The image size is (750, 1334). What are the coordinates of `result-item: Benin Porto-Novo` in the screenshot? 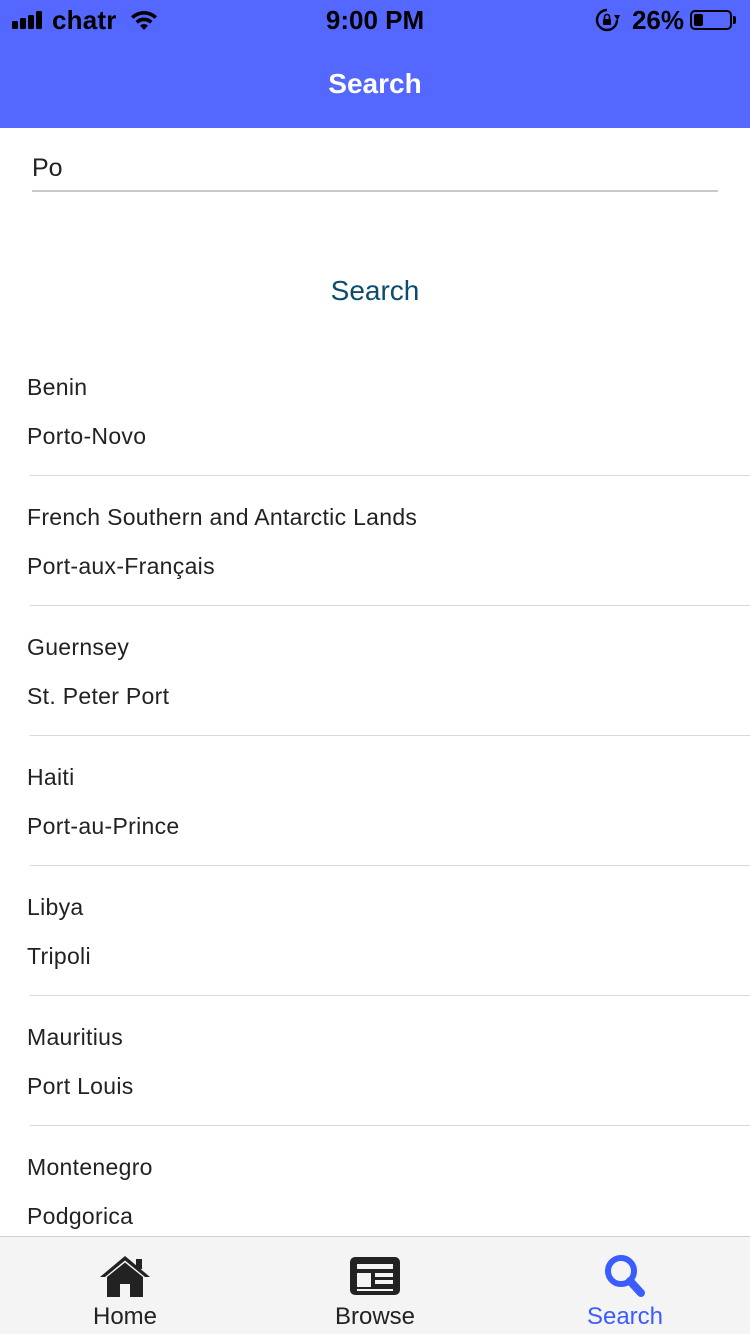 It's located at (375, 411).